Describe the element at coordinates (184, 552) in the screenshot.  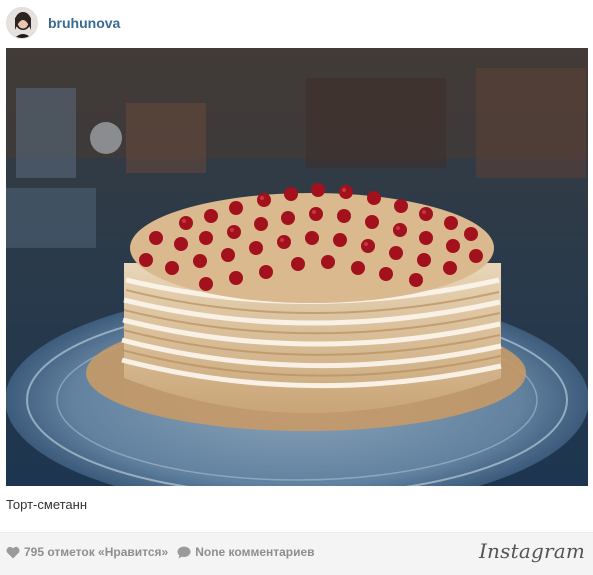
I see `comment-bubble-icon` at that location.